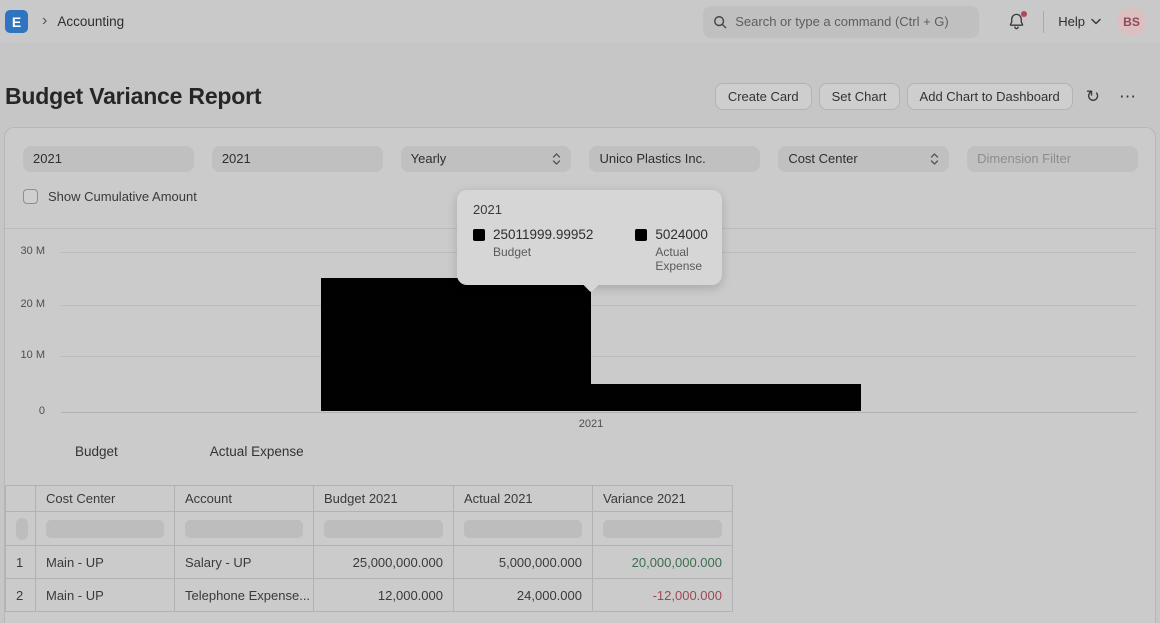  What do you see at coordinates (662, 498) in the screenshot?
I see `header-variance: Variance 2021` at bounding box center [662, 498].